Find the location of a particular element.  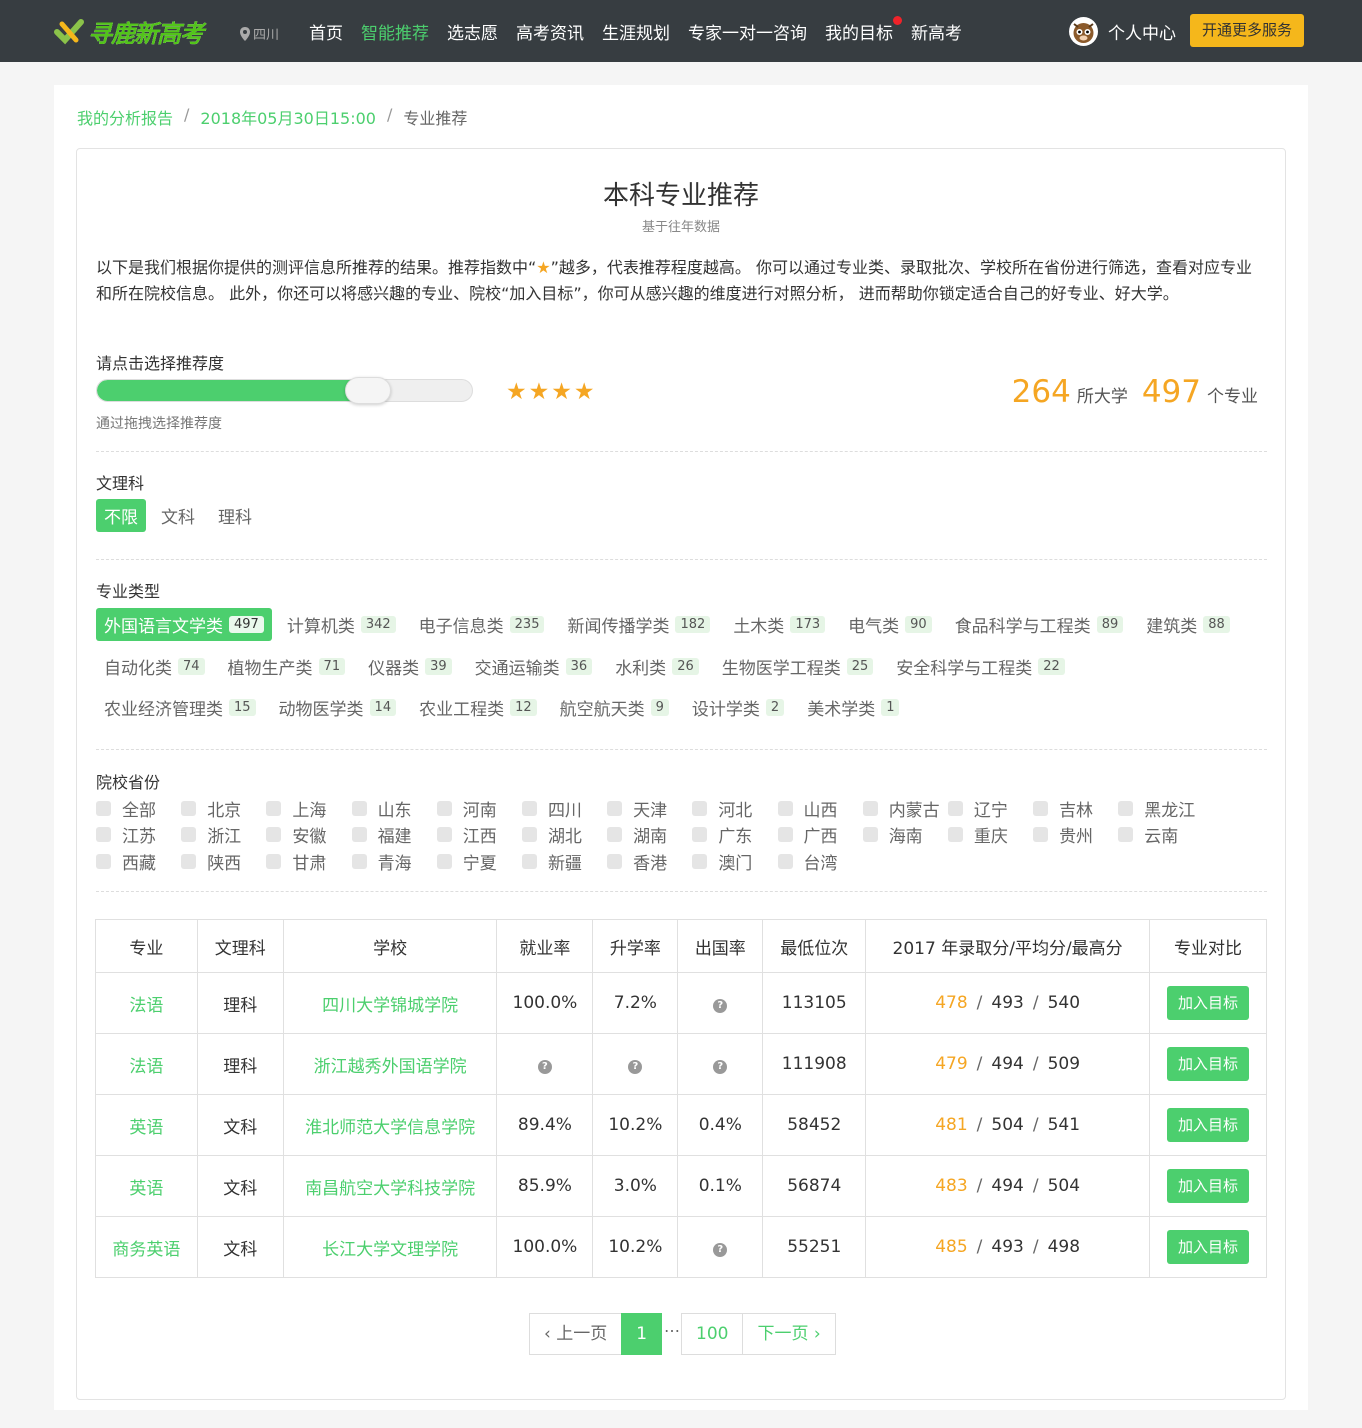

prev-page-button: ‹ 上一页 is located at coordinates (576, 1334).